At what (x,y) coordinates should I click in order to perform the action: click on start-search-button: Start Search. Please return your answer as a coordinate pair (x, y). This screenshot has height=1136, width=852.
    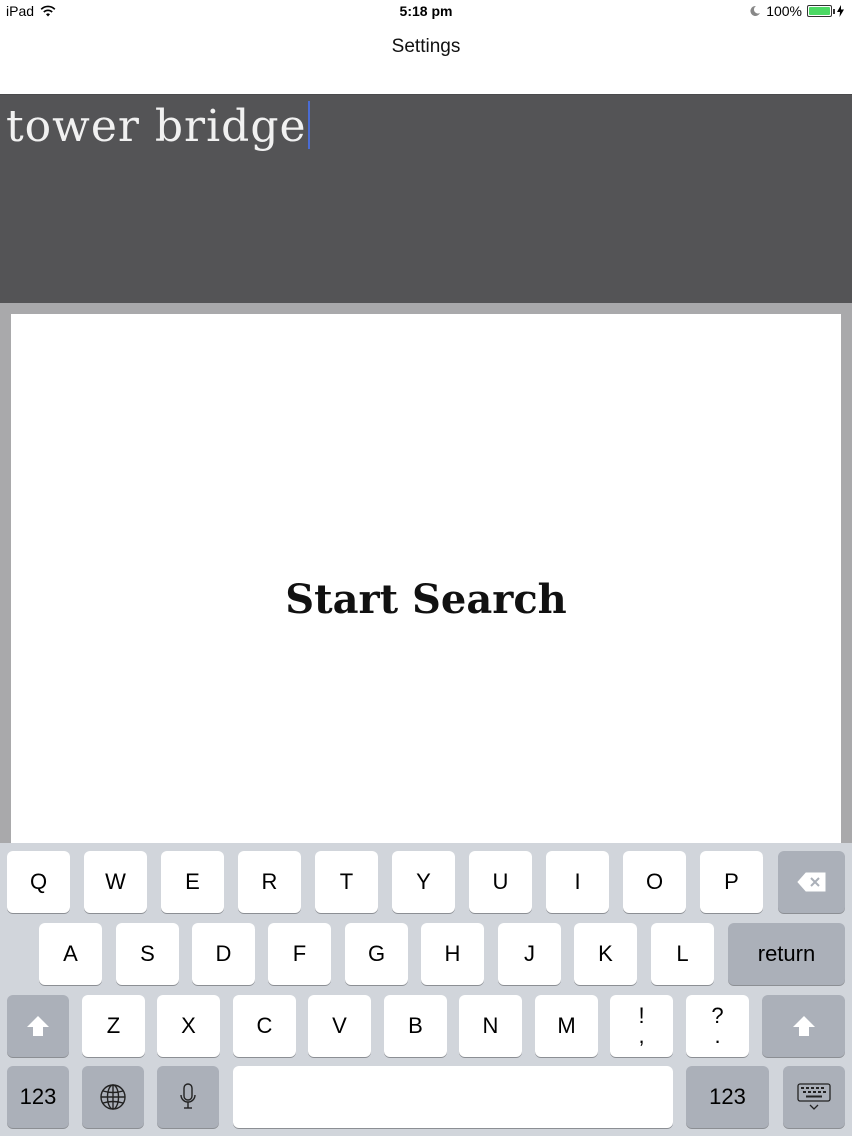
    Looking at the image, I should click on (426, 599).